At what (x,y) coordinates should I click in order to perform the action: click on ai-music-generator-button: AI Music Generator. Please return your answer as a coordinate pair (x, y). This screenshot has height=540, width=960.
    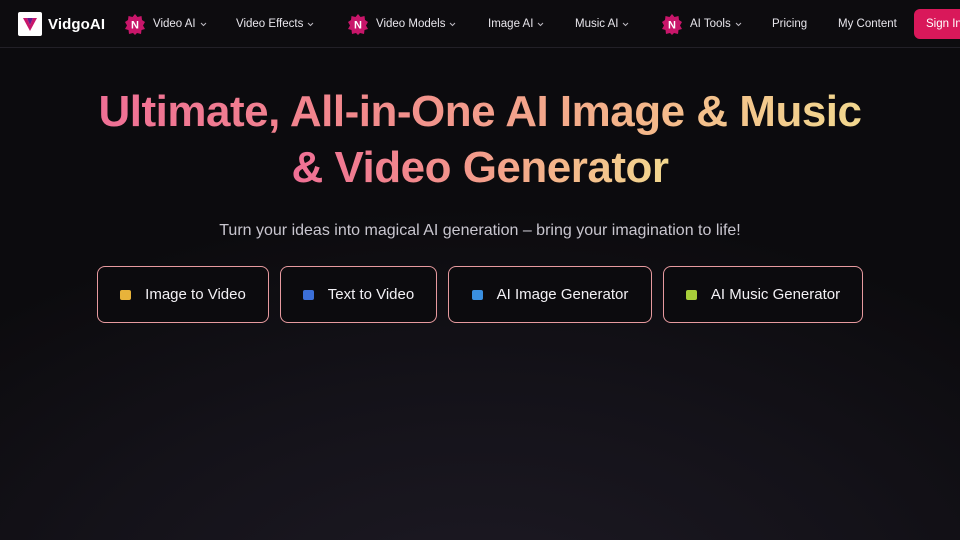
    Looking at the image, I should click on (763, 294).